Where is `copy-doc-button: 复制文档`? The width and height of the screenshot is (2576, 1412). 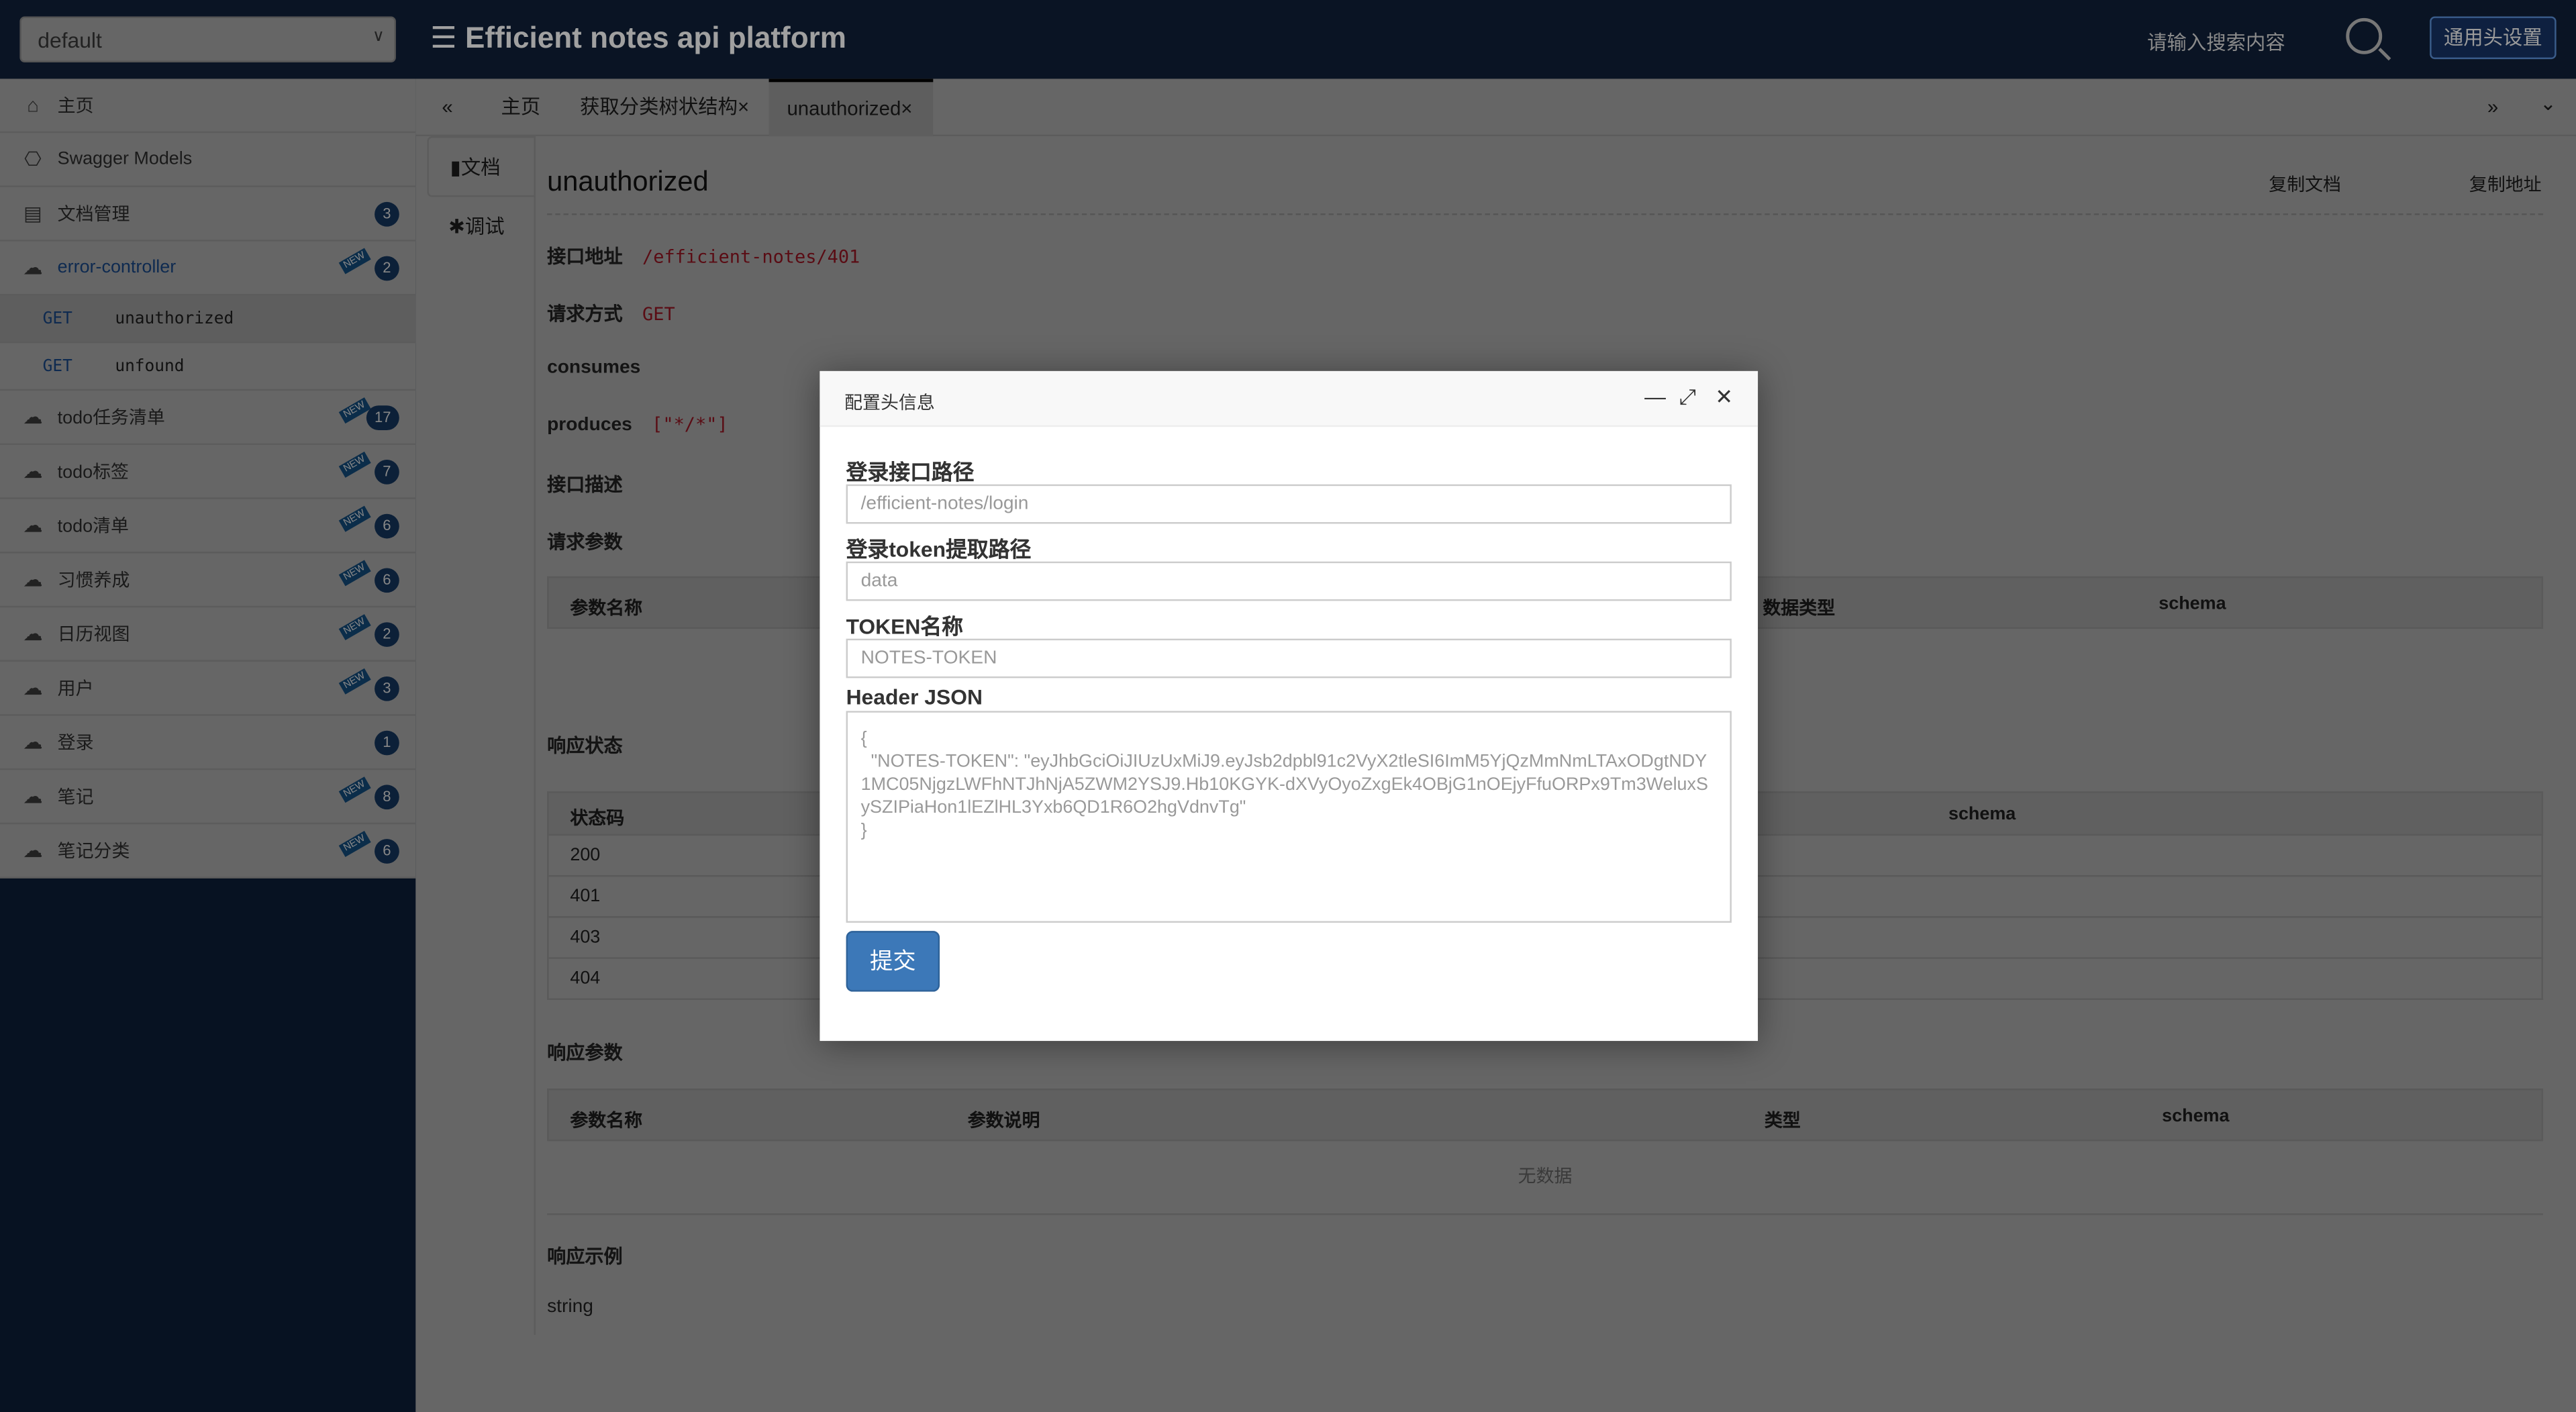 copy-doc-button: 复制文档 is located at coordinates (2305, 184).